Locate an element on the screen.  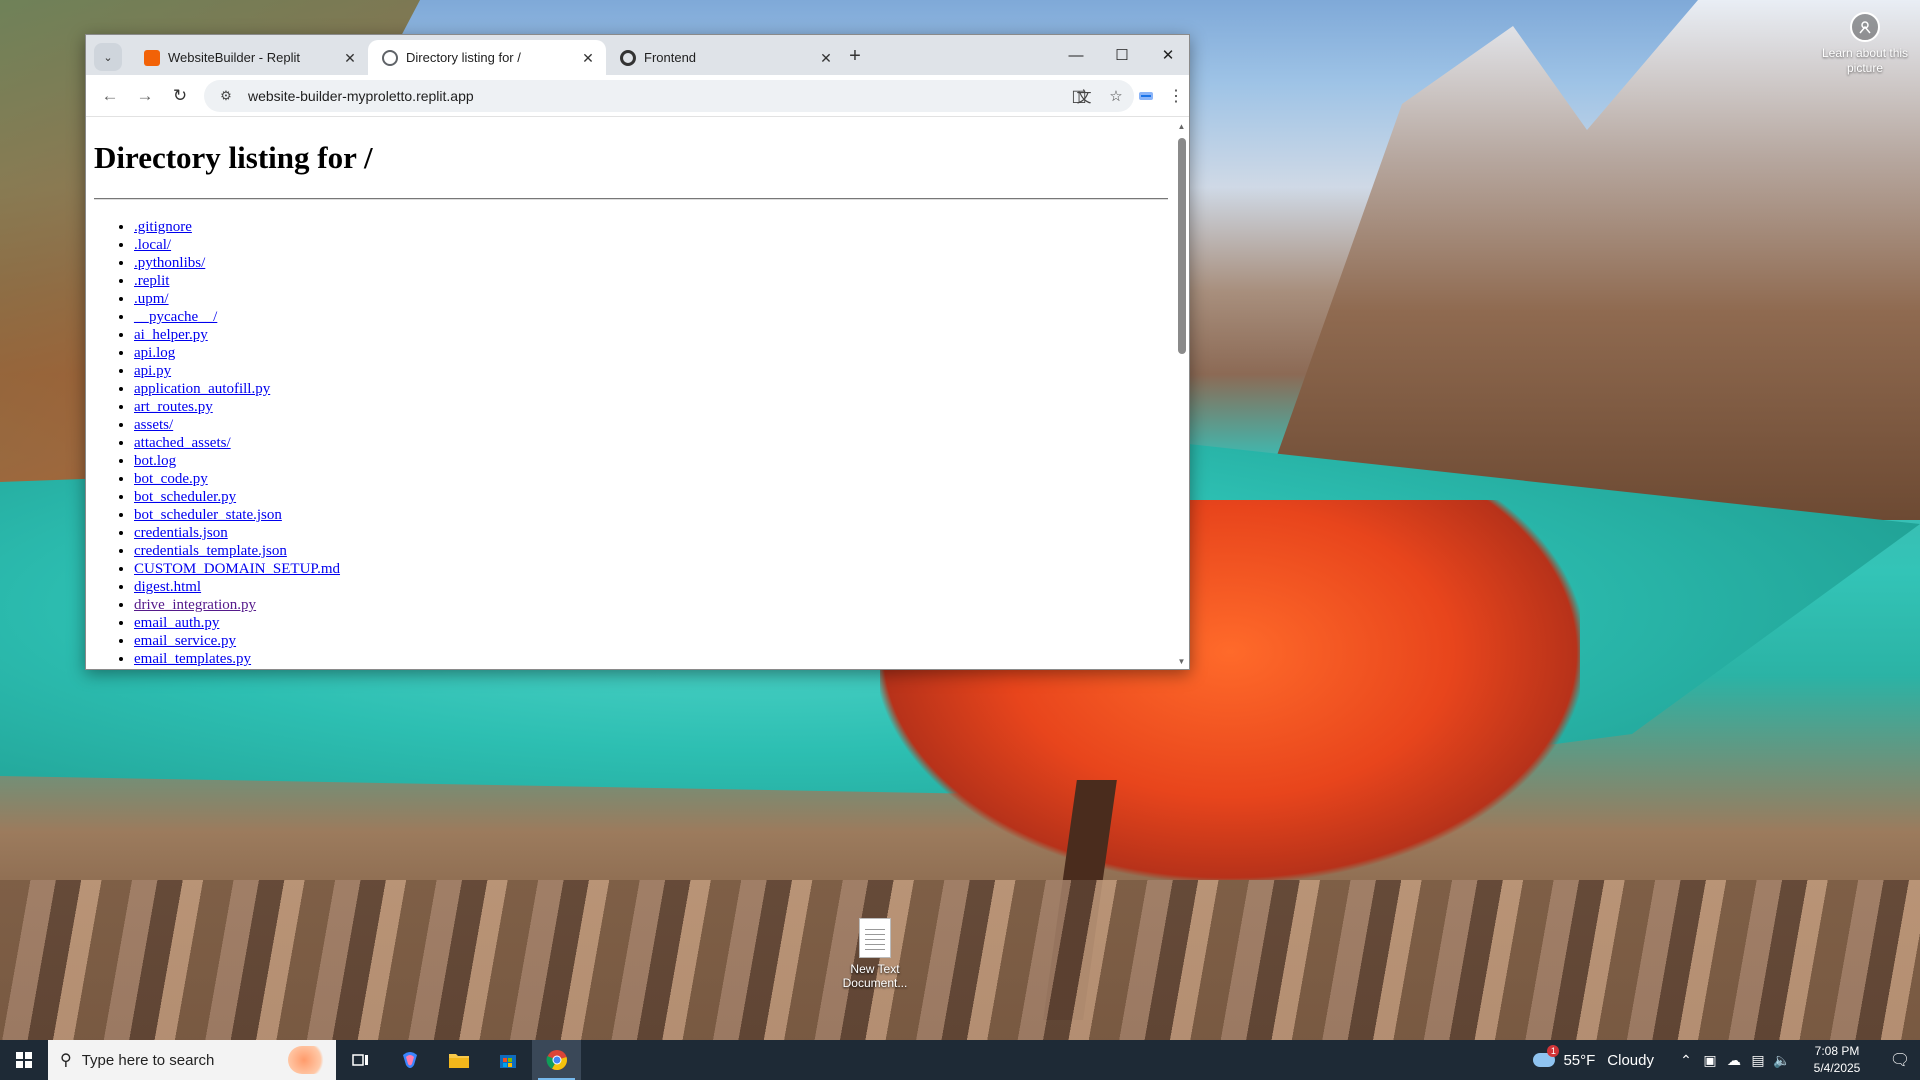
file-link: email_templates.py is located at coordinates (192, 659).